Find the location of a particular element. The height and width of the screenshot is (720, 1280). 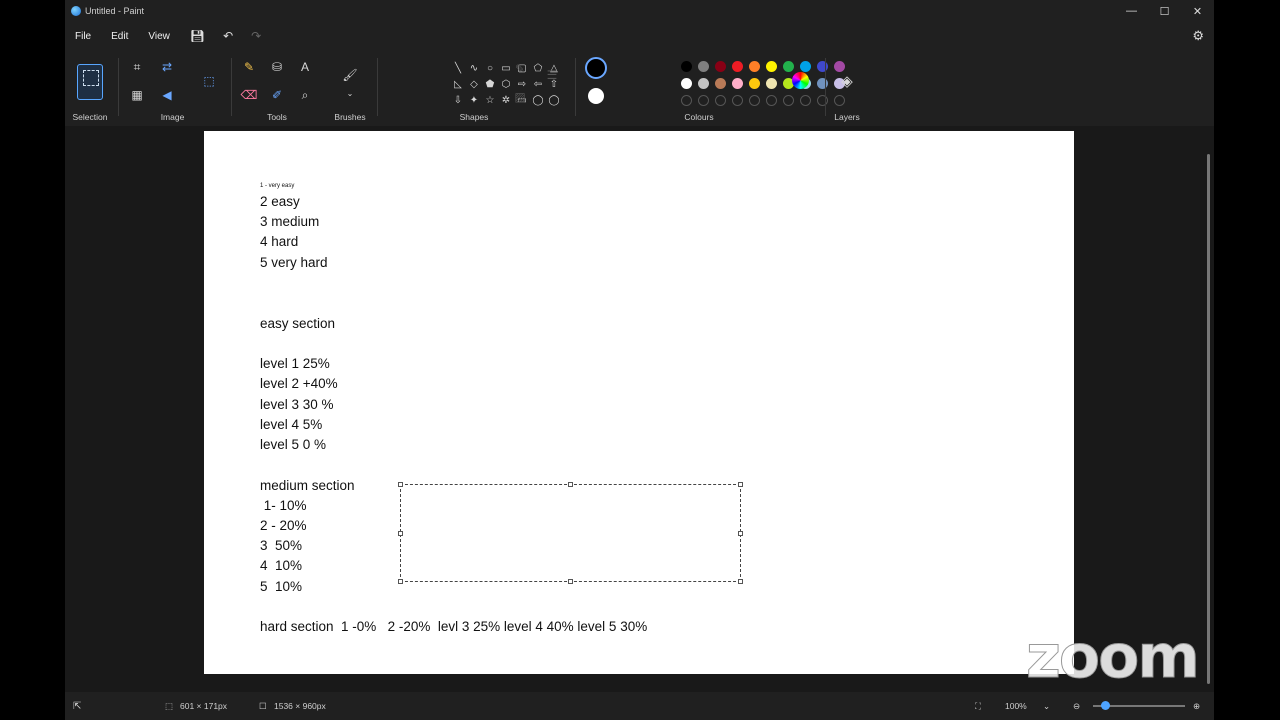

close-button: ✕ is located at coordinates (1197, 11).